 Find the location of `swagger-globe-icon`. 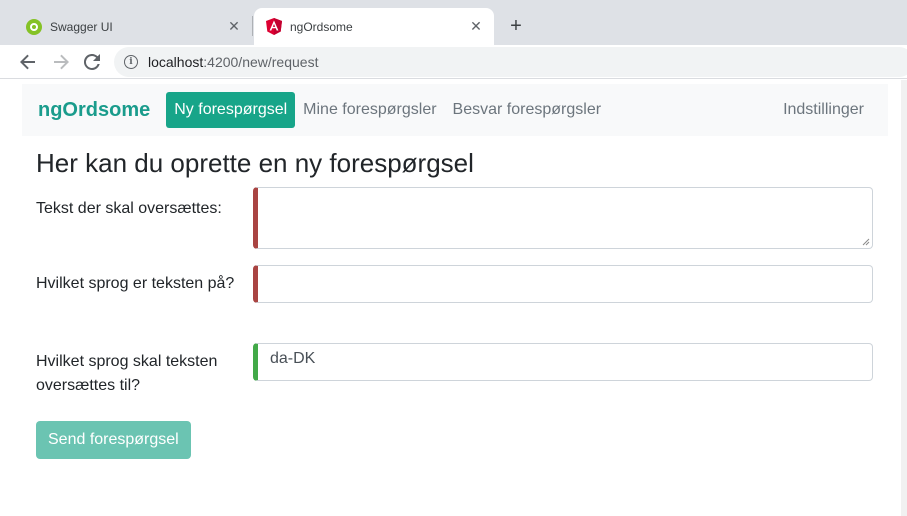

swagger-globe-icon is located at coordinates (34, 26).